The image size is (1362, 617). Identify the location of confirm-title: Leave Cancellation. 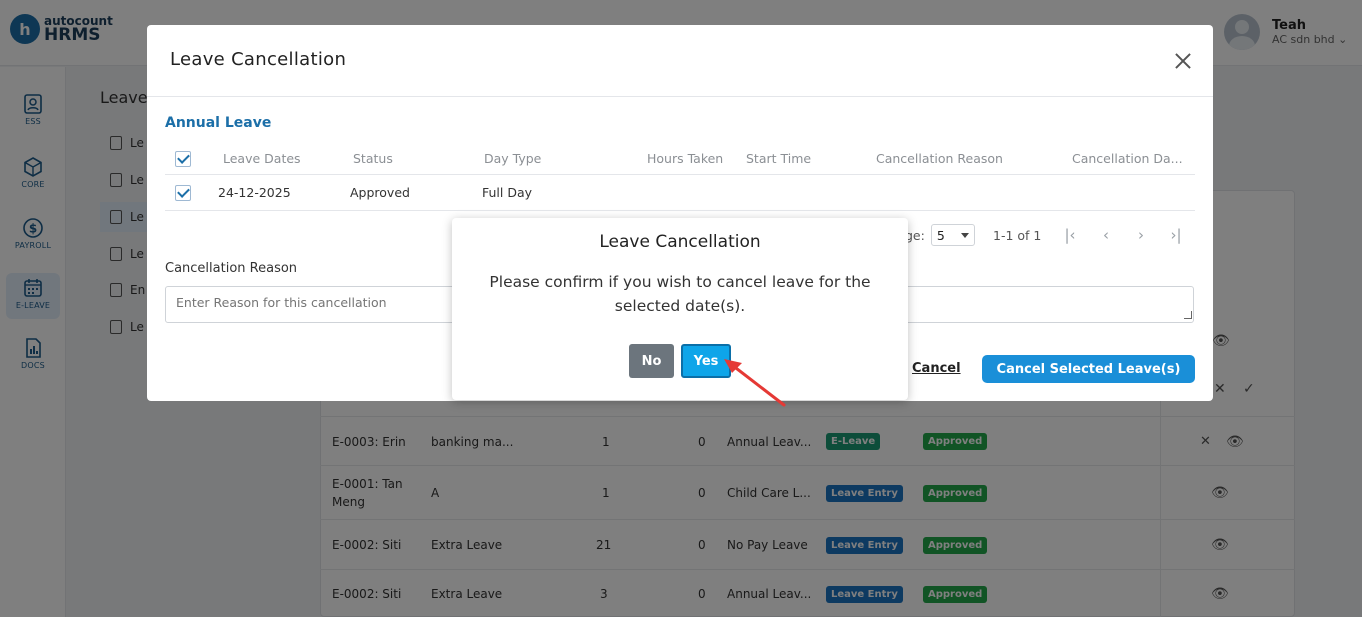
(680, 242).